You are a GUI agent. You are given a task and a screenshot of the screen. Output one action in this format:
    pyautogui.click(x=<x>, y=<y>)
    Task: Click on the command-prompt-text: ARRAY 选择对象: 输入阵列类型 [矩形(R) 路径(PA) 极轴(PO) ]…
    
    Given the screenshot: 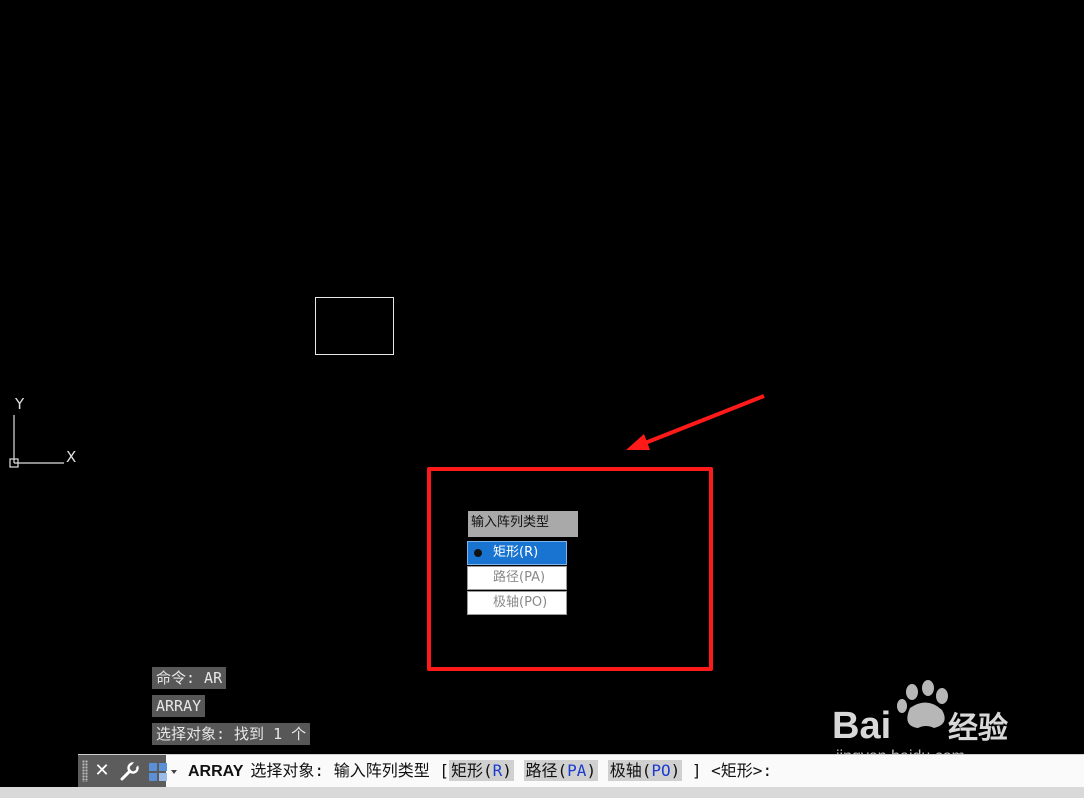 What is the action you would take?
    pyautogui.click(x=480, y=771)
    